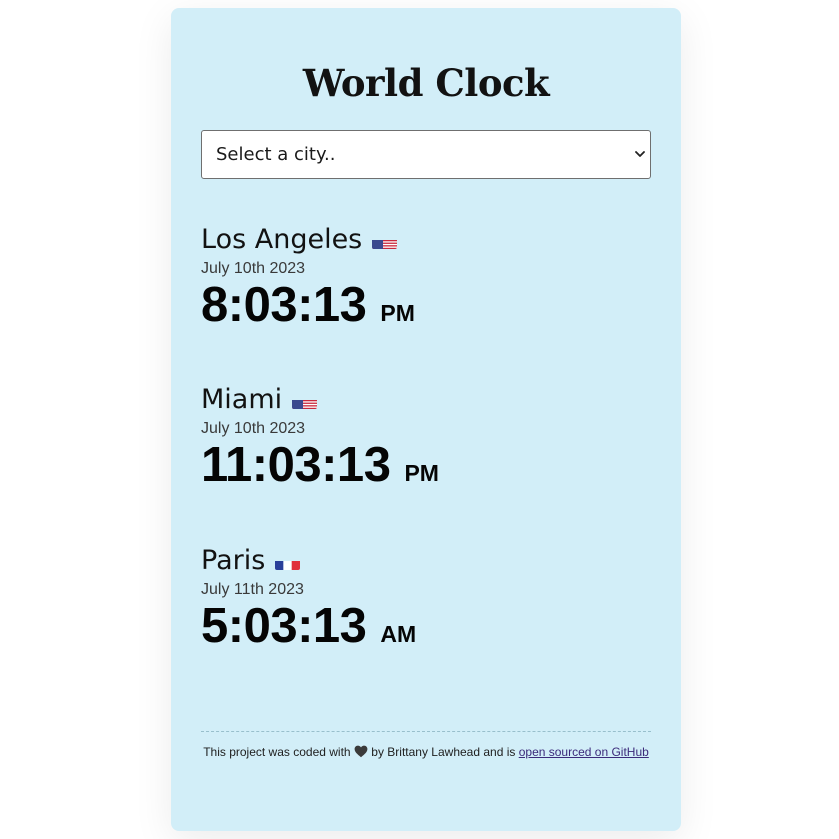  I want to click on city-name-row: Paris, so click(308, 561).